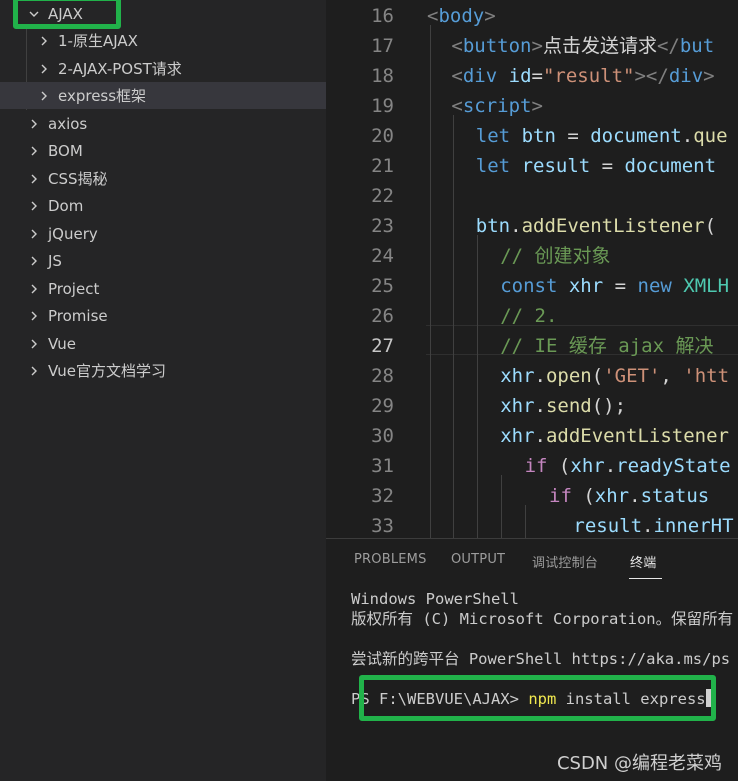 This screenshot has height=781, width=738. Describe the element at coordinates (613, 226) in the screenshot. I see `code-token: addEventListener` at that location.